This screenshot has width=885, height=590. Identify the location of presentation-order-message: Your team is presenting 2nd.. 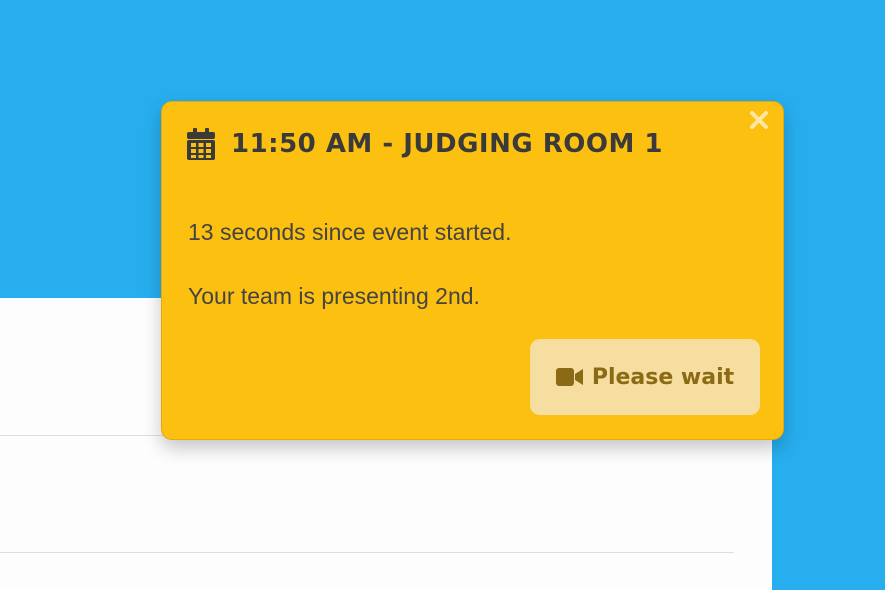
(334, 296).